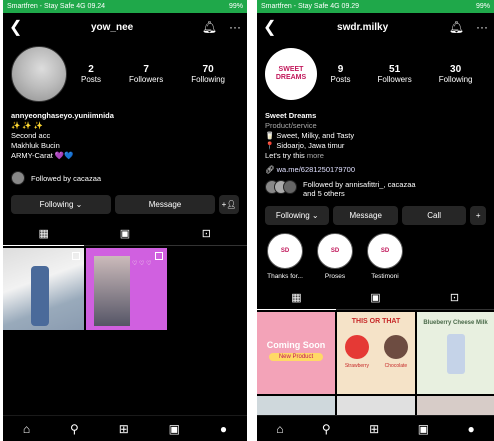 The height and width of the screenshot is (441, 494). What do you see at coordinates (125, 178) in the screenshot?
I see `followed-by-row: Followed by cacazaa` at bounding box center [125, 178].